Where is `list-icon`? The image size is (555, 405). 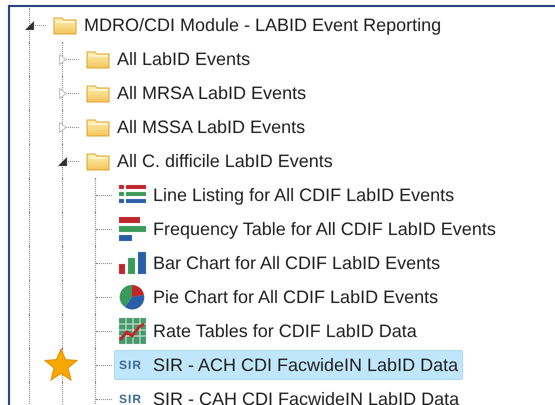
list-icon is located at coordinates (132, 195).